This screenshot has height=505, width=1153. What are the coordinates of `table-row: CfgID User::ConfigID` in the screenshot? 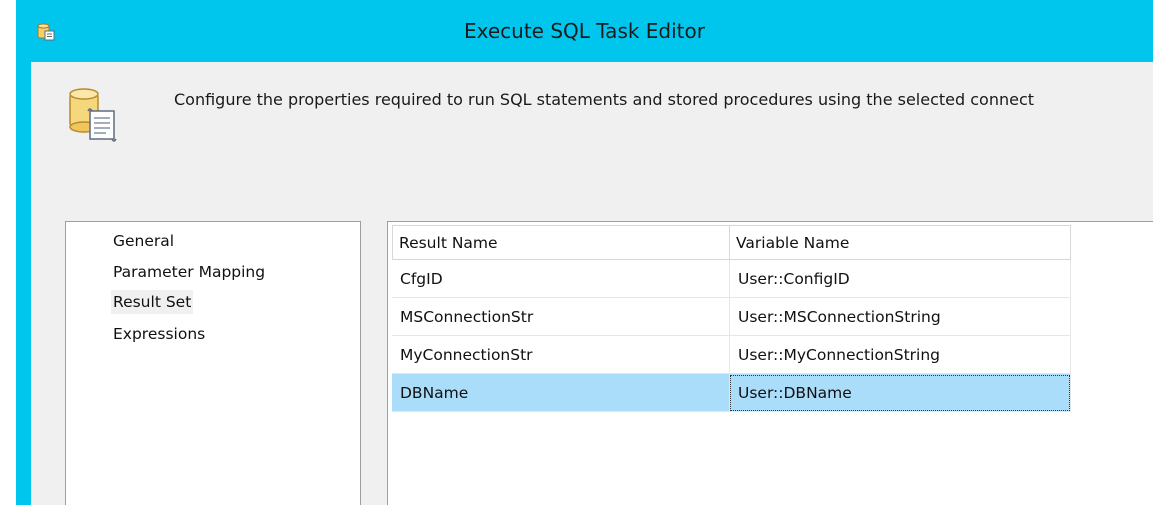 It's located at (731, 279).